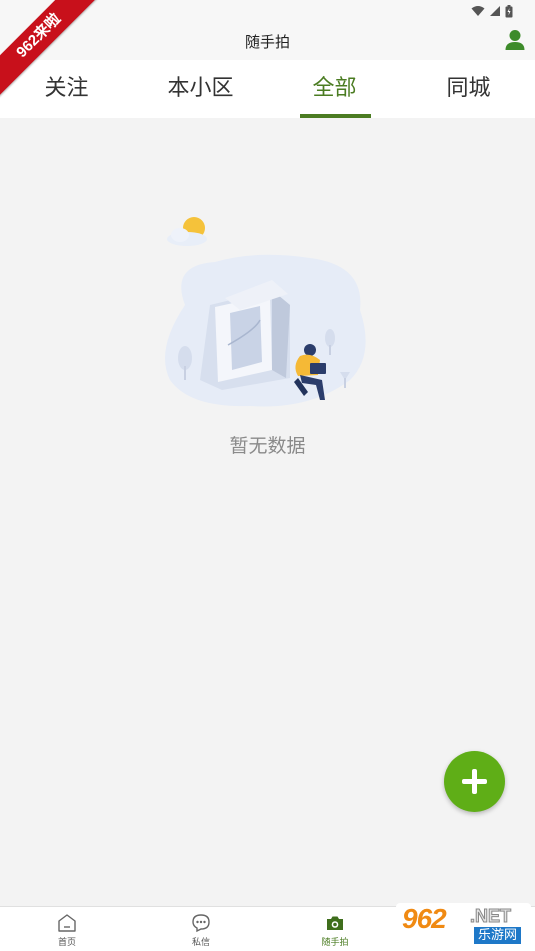 The height and width of the screenshot is (951, 535). Describe the element at coordinates (509, 10) in the screenshot. I see `battery-icon` at that location.